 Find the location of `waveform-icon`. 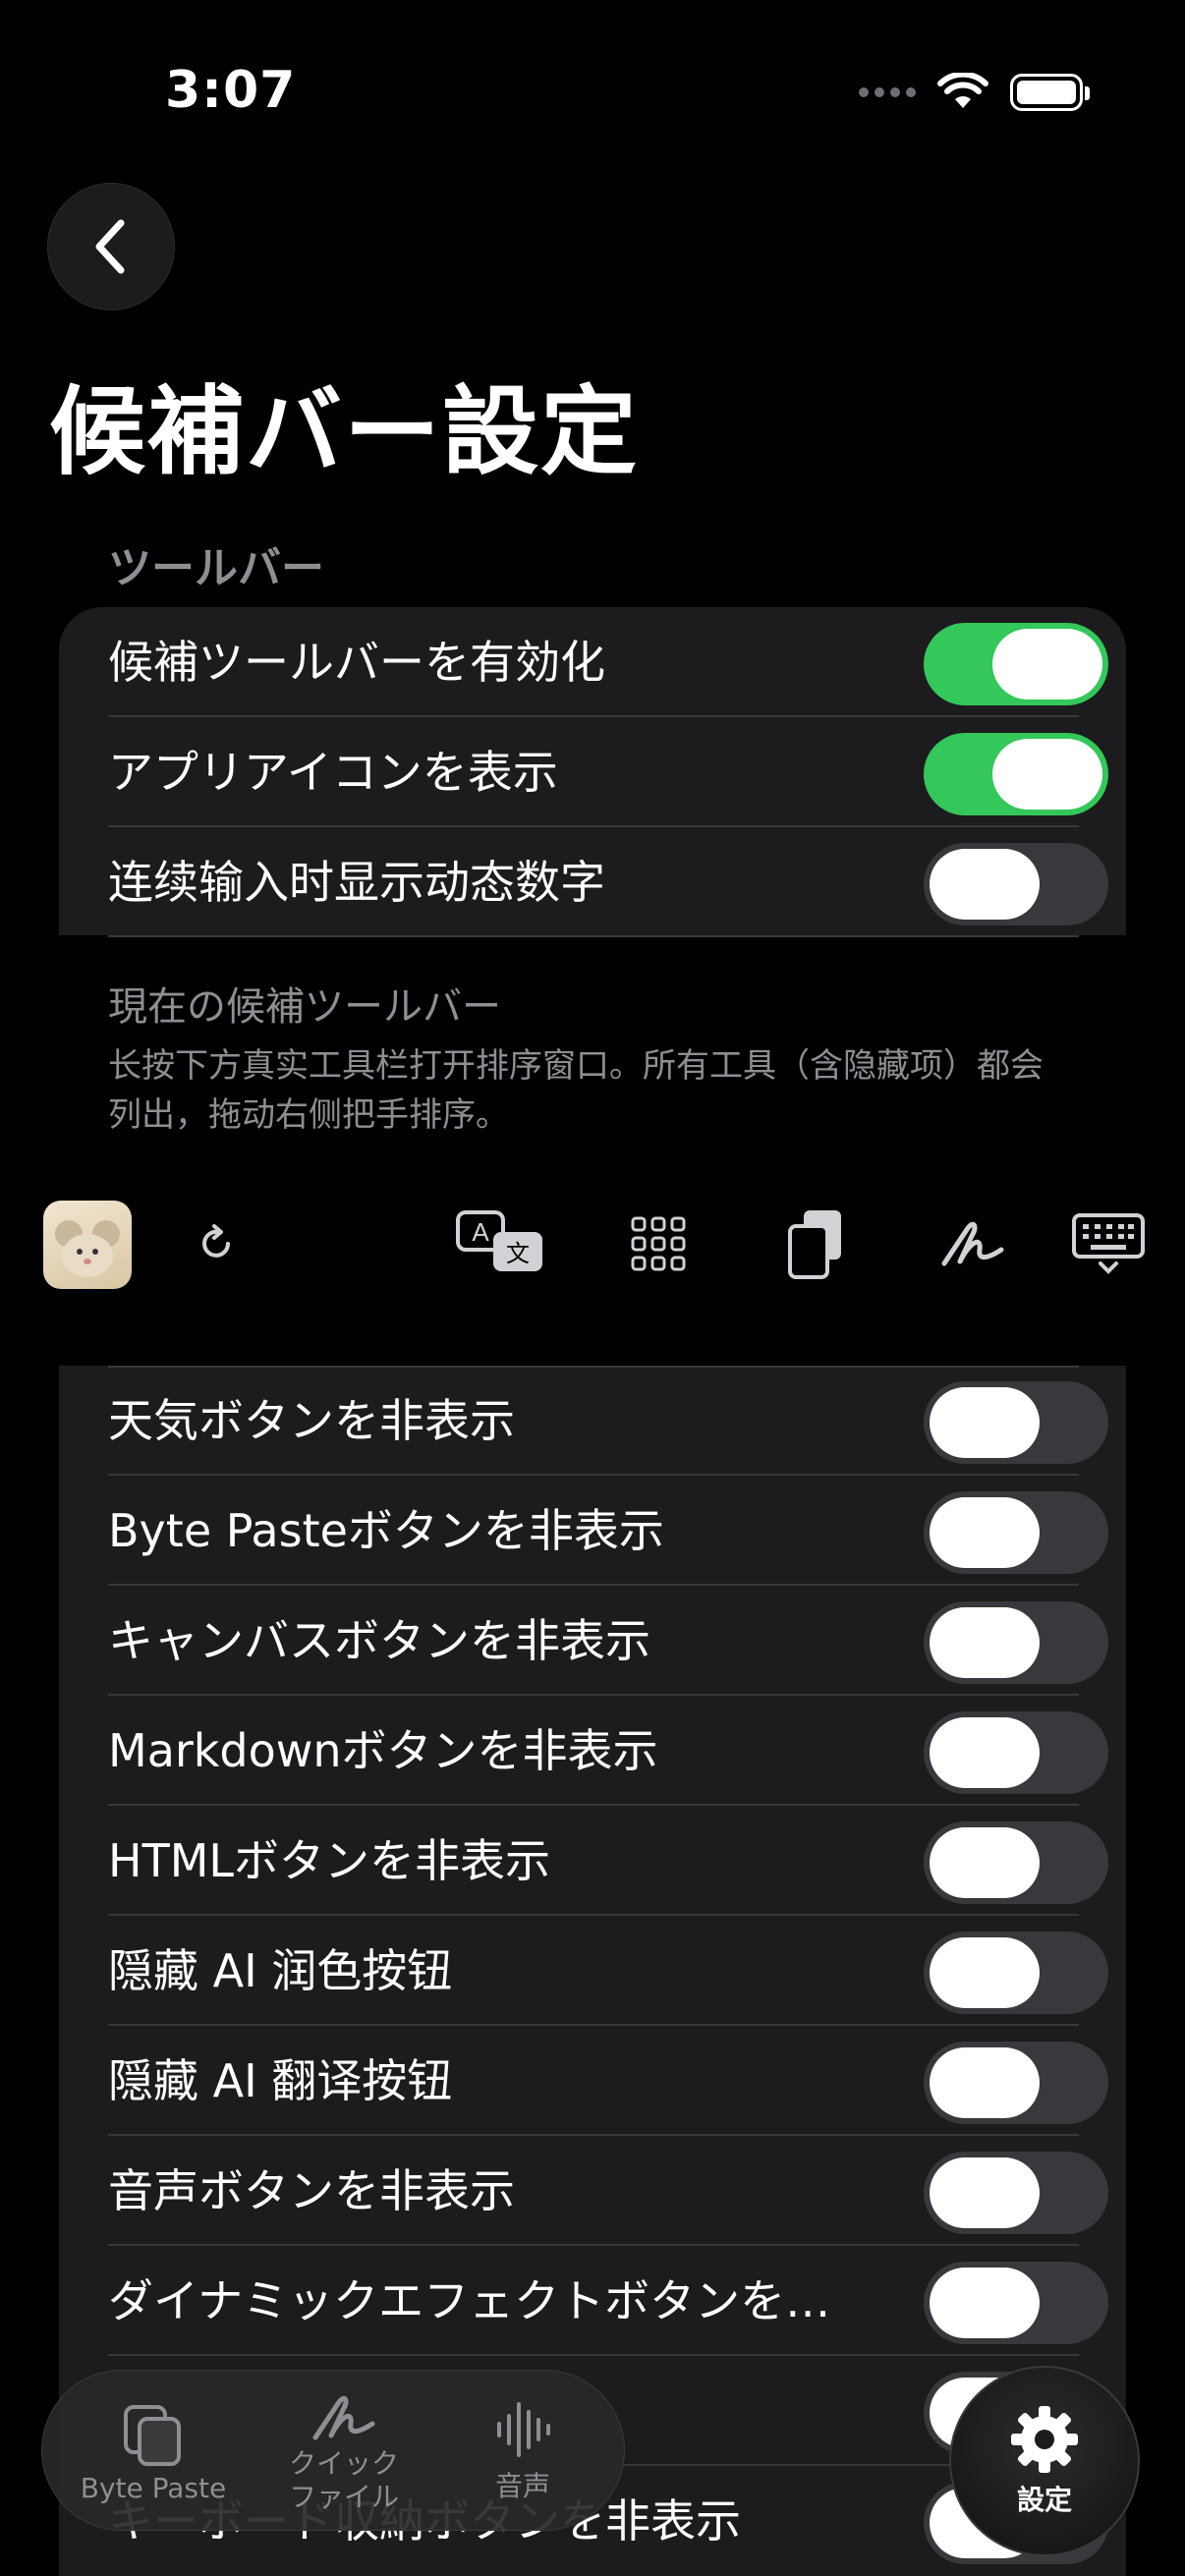

waveform-icon is located at coordinates (523, 2429).